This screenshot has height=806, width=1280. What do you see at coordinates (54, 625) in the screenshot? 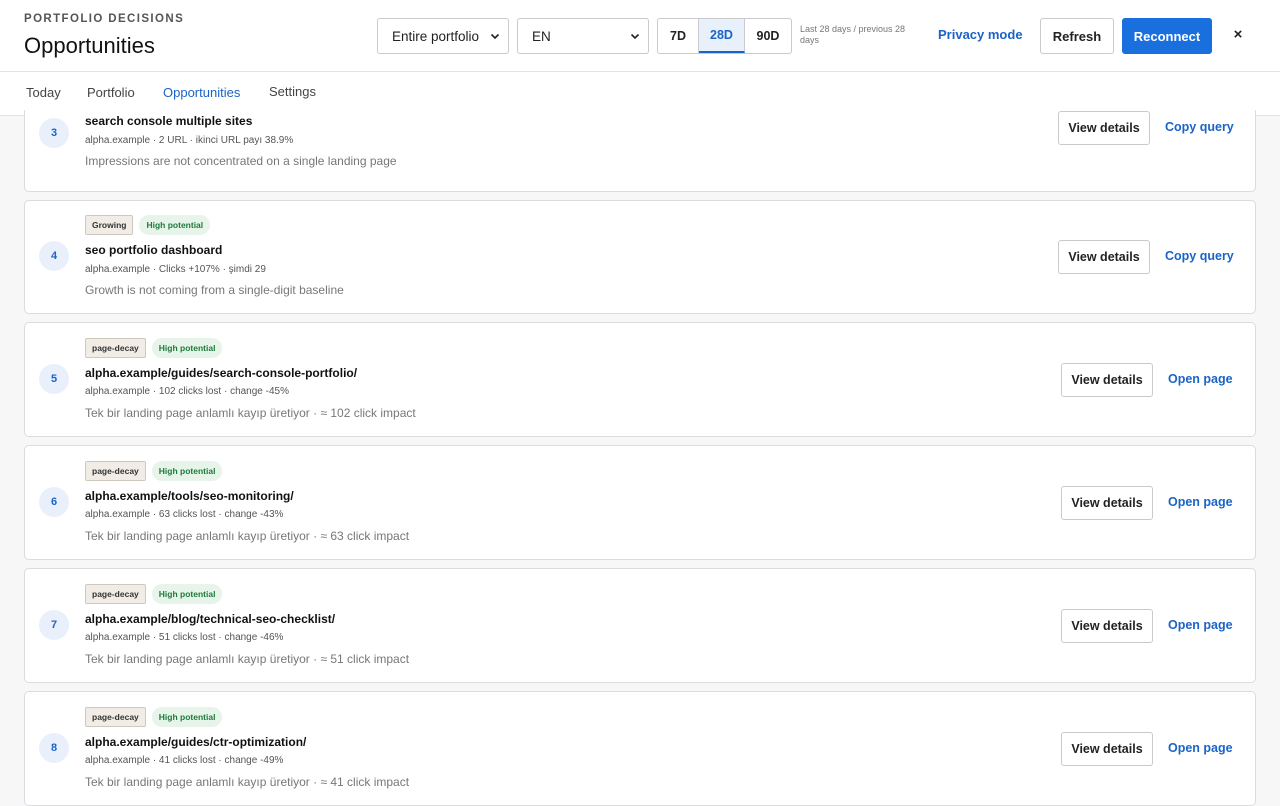
I see `rank-badge: 7` at bounding box center [54, 625].